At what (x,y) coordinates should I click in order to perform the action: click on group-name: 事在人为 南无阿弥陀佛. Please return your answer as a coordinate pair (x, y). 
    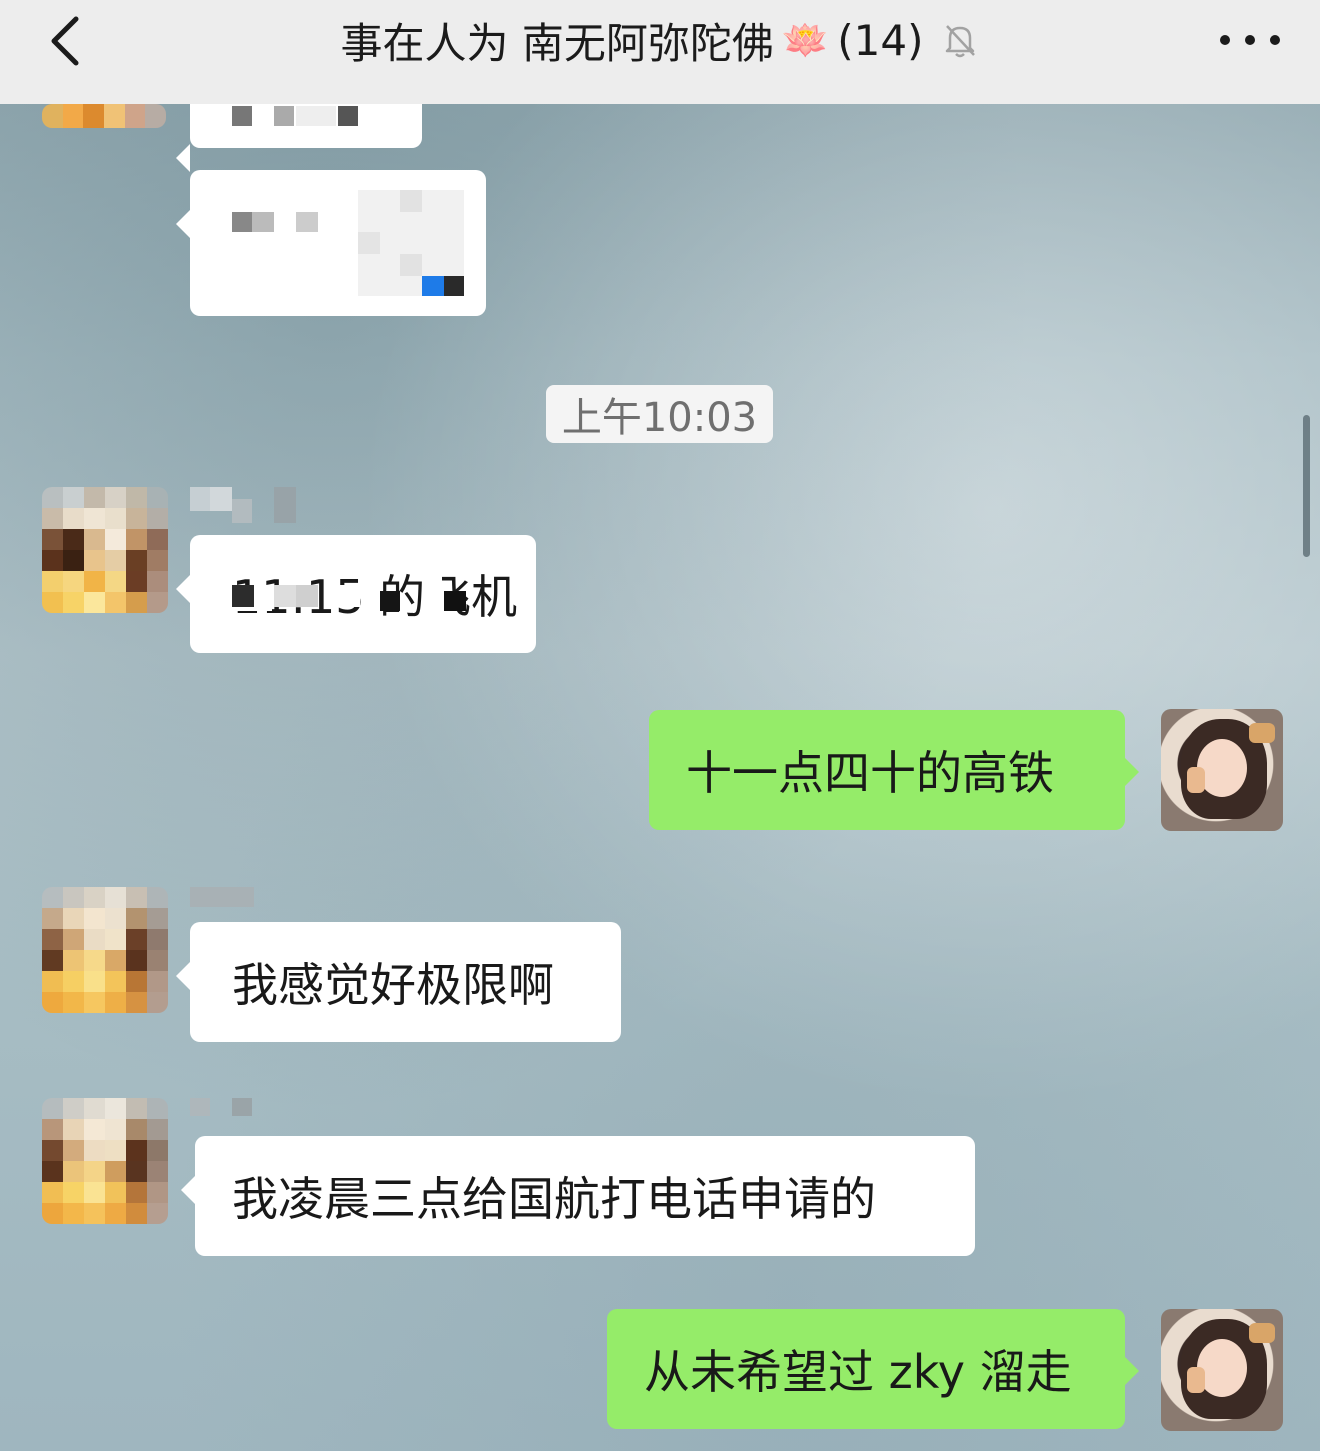
    Looking at the image, I should click on (557, 43).